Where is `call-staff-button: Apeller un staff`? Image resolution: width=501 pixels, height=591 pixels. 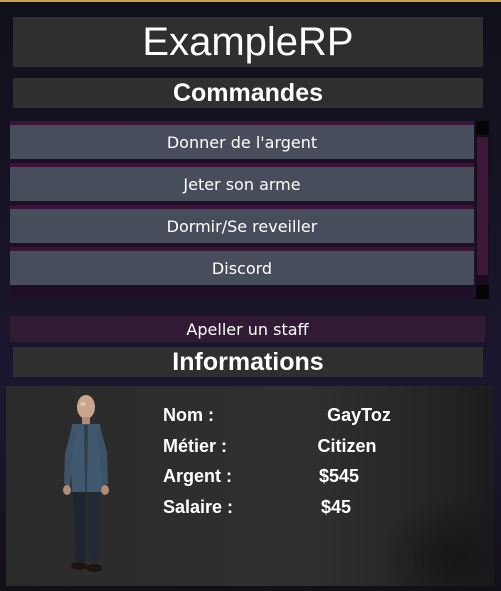
call-staff-button: Apeller un staff is located at coordinates (247, 329).